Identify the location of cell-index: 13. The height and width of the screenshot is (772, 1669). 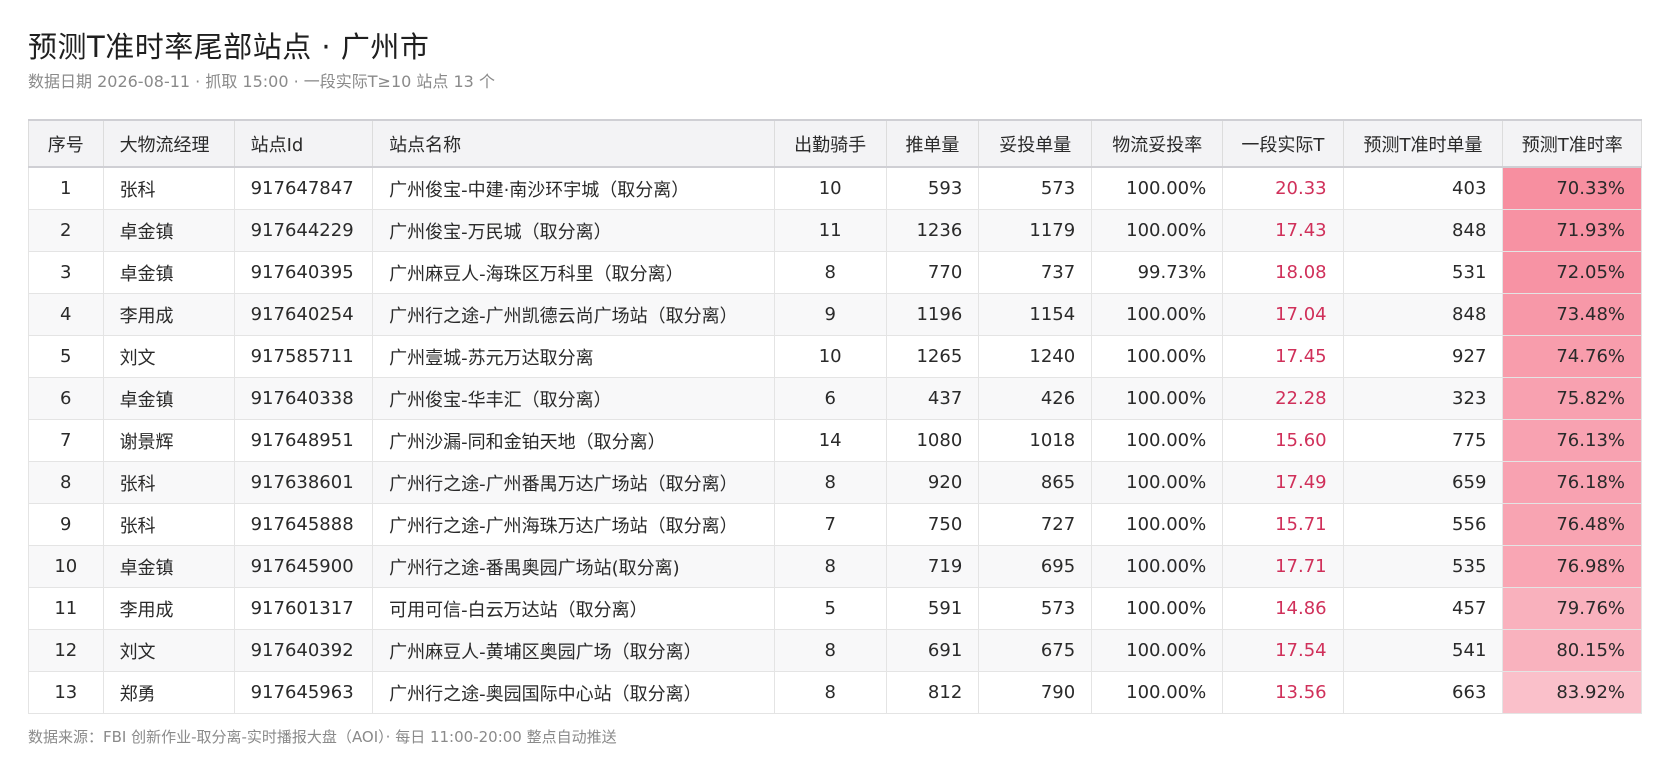
(66, 692).